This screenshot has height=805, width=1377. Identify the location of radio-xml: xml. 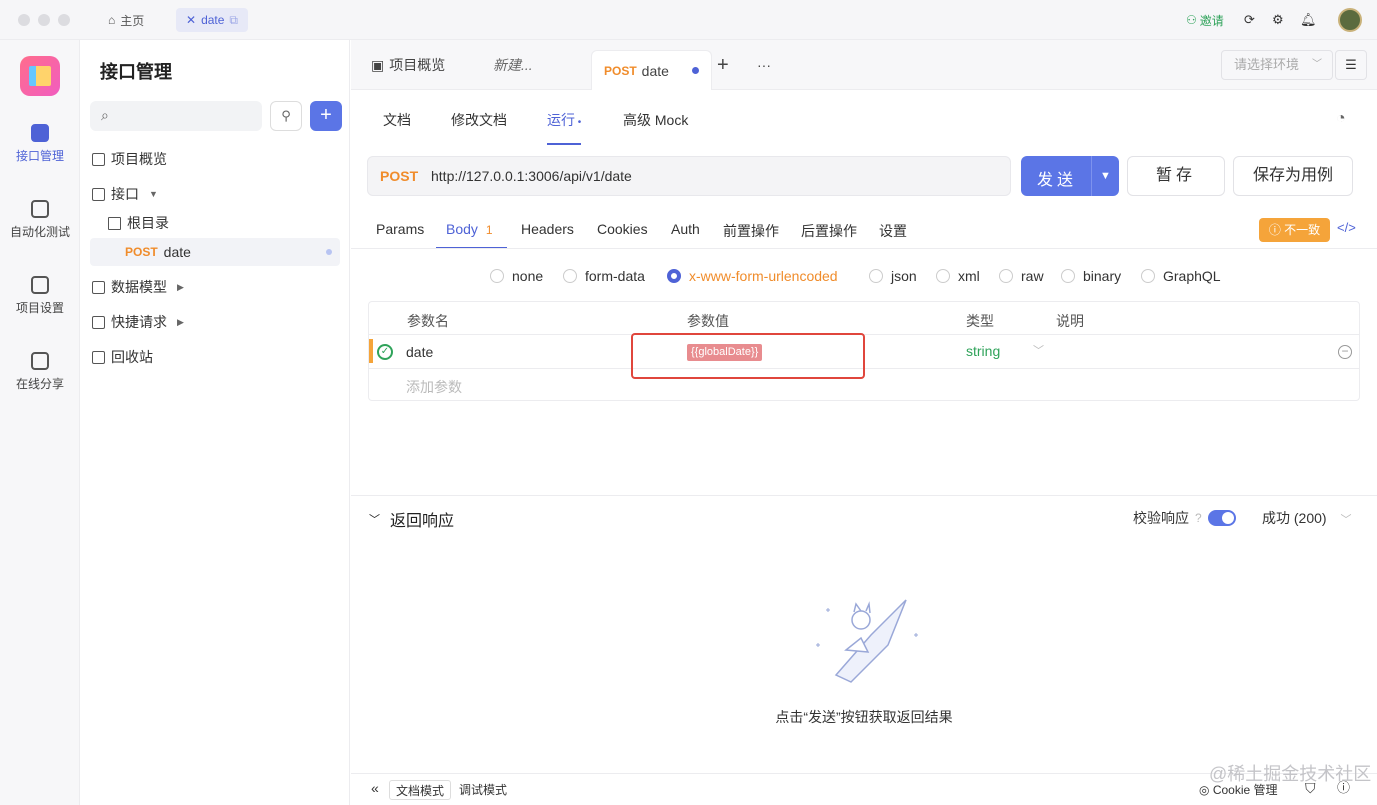
(958, 276).